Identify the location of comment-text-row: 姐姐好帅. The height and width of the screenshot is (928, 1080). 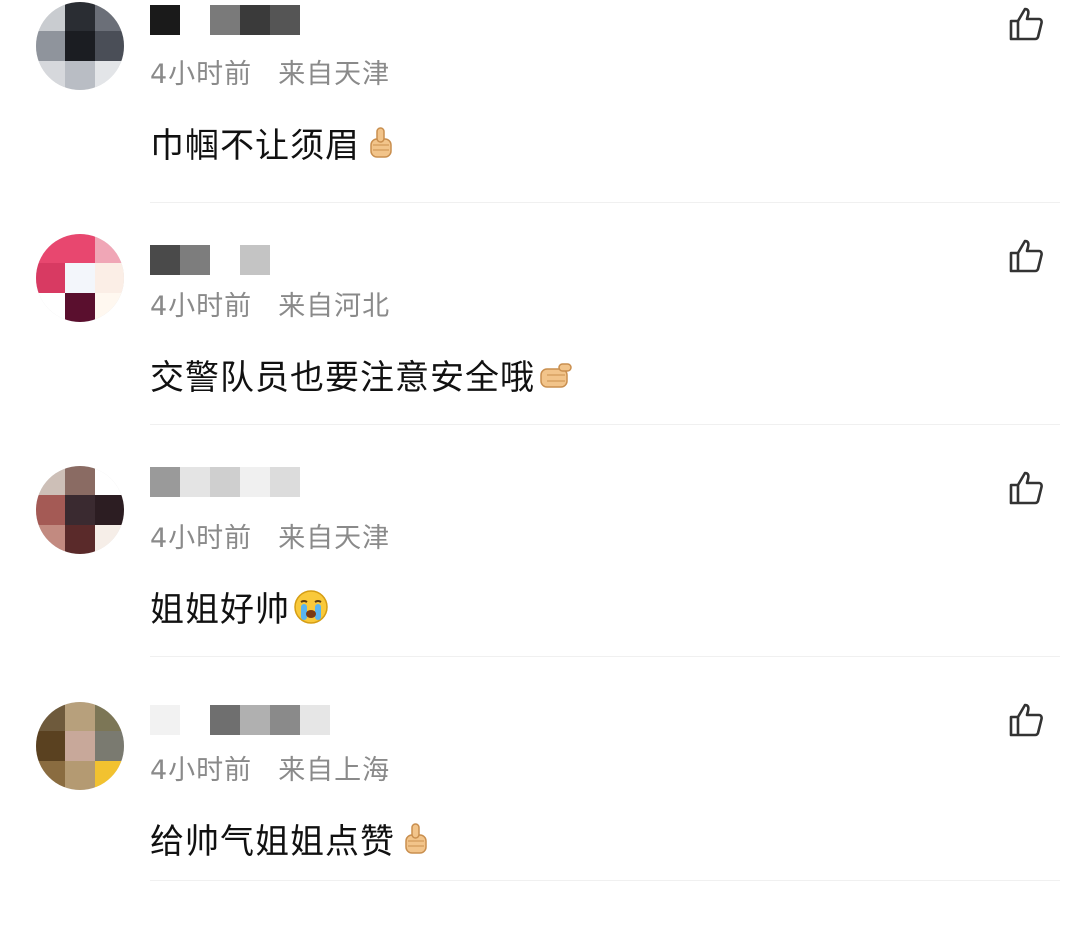
(240, 606).